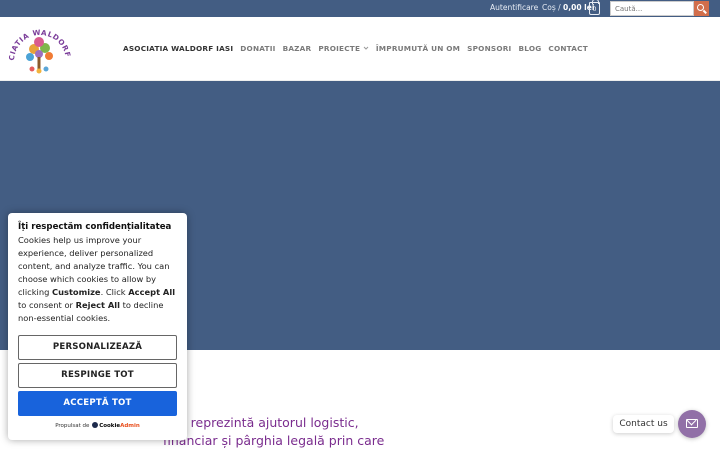  I want to click on nav-item-imprumuta: ÎMPRUMUTĂ UN OM, so click(418, 48).